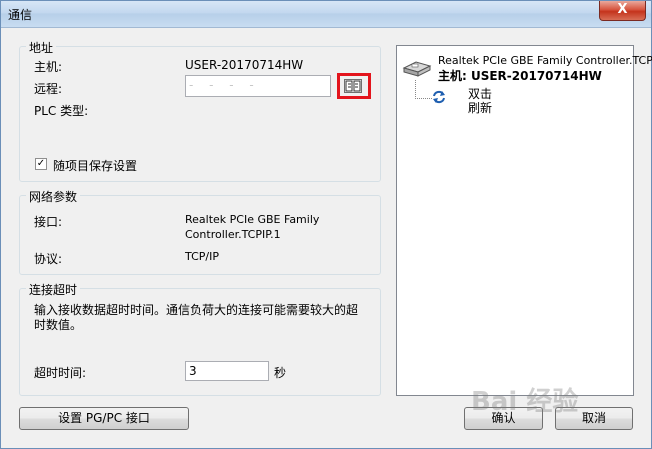 The width and height of the screenshot is (652, 449). What do you see at coordinates (525, 402) in the screenshot?
I see `watermark: Bai 经验` at bounding box center [525, 402].